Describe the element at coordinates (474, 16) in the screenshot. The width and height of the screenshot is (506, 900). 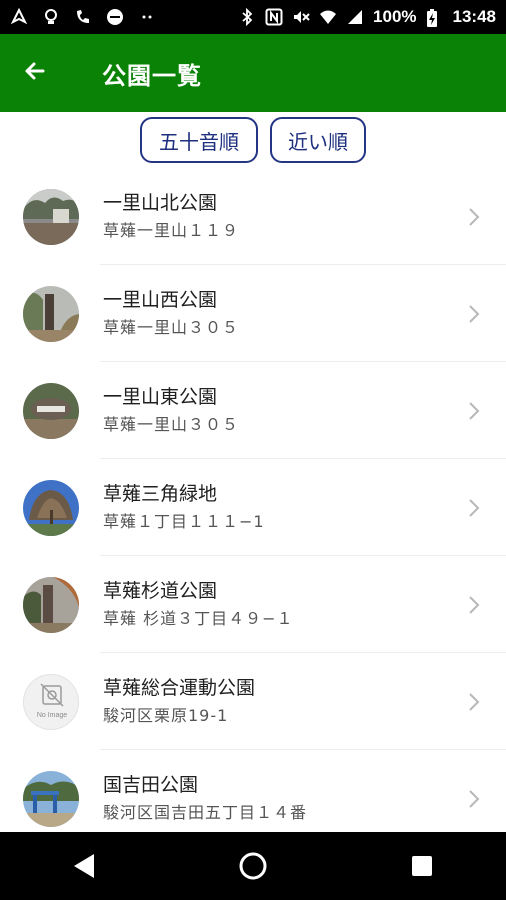
I see `clock: 13:48` at that location.